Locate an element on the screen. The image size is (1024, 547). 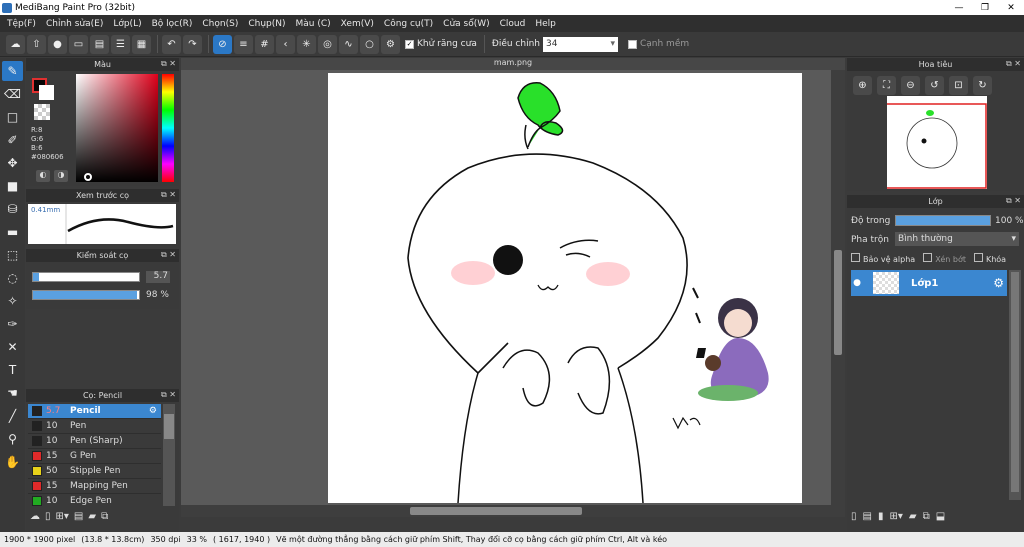
brush-settings-icon: ⚙ is located at coordinates (153, 411).